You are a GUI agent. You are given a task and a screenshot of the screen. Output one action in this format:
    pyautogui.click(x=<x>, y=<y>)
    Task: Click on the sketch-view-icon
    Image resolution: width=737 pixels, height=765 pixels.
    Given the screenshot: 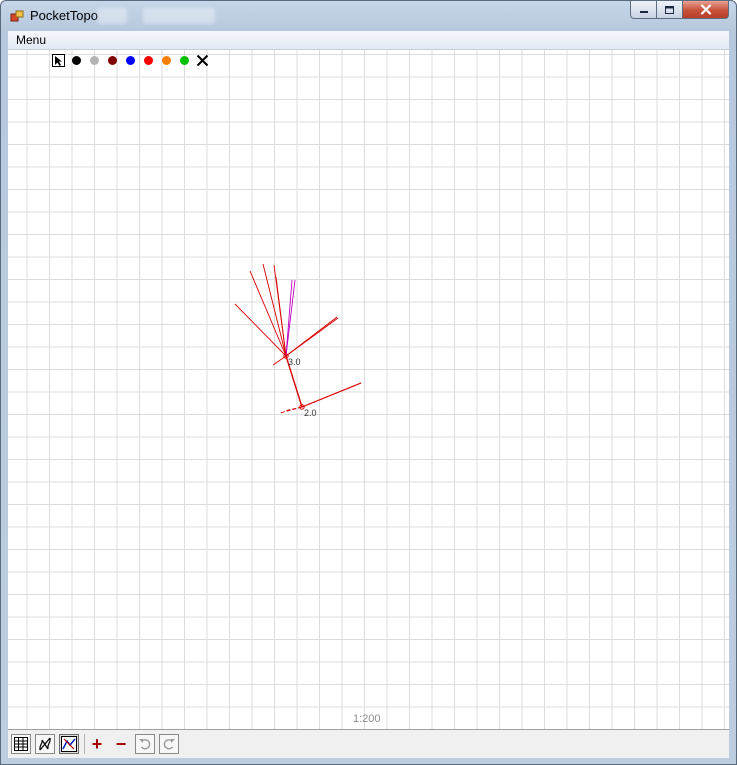 What is the action you would take?
    pyautogui.click(x=69, y=744)
    